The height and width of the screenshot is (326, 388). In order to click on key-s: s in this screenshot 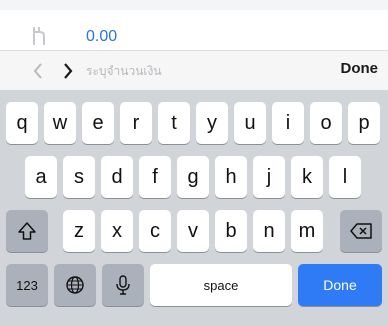, I will do `click(79, 177)`.